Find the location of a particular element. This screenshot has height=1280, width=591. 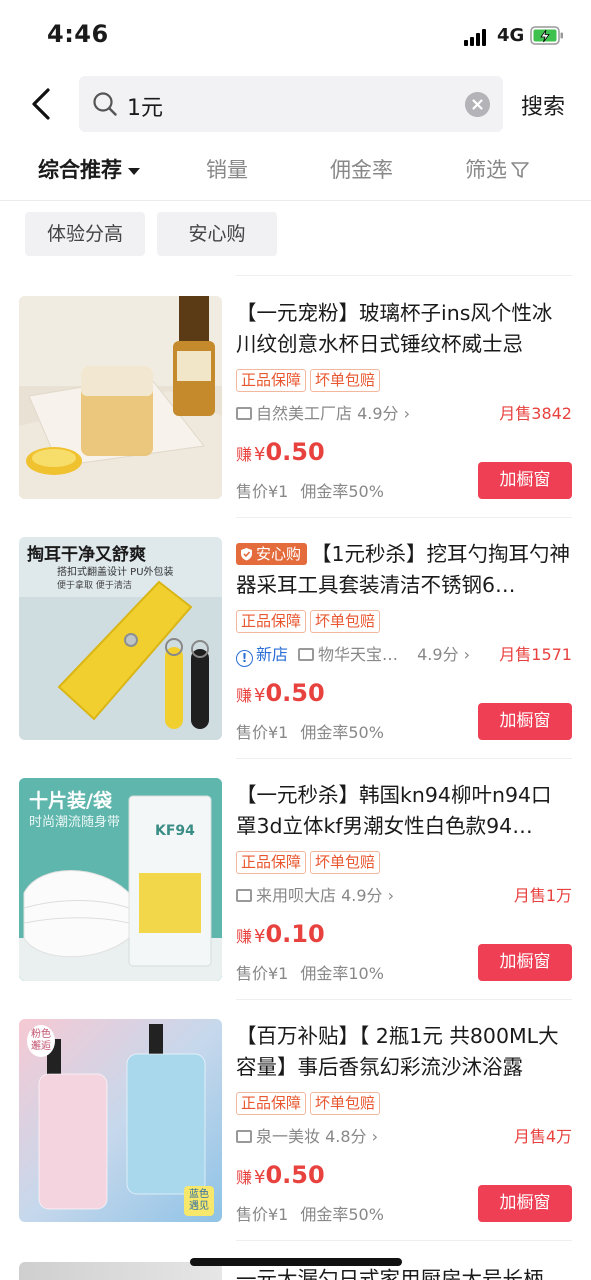

tab-filter: 筛选 is located at coordinates (497, 169).